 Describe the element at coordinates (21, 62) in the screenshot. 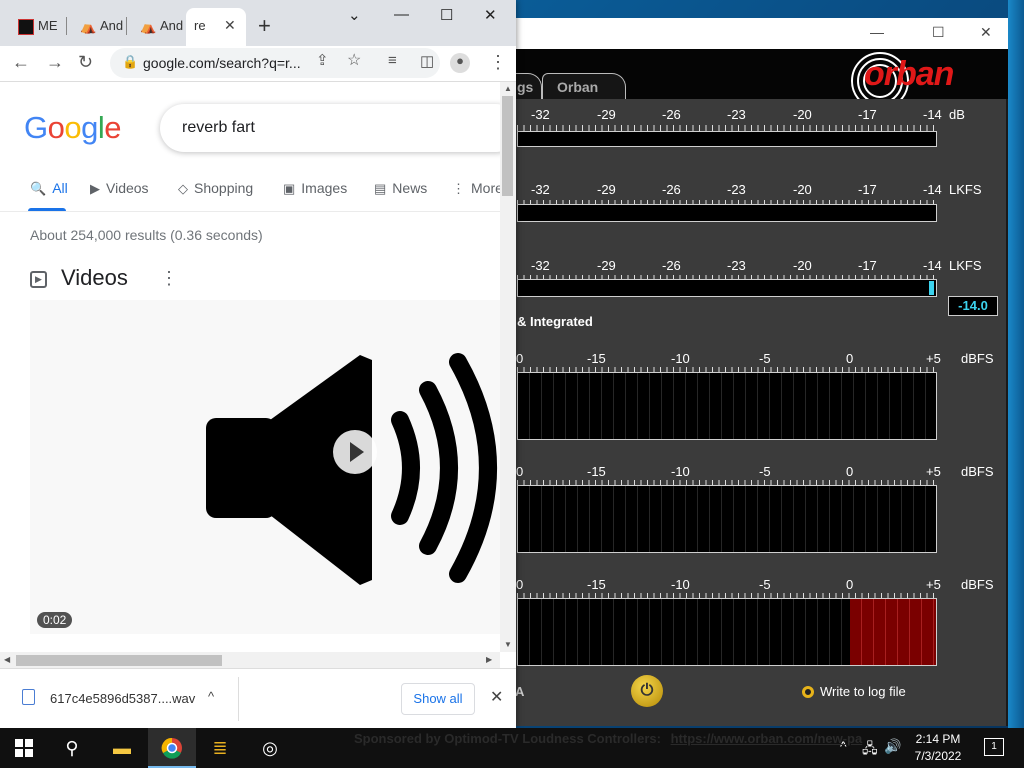

I see `back-icon: ←` at that location.